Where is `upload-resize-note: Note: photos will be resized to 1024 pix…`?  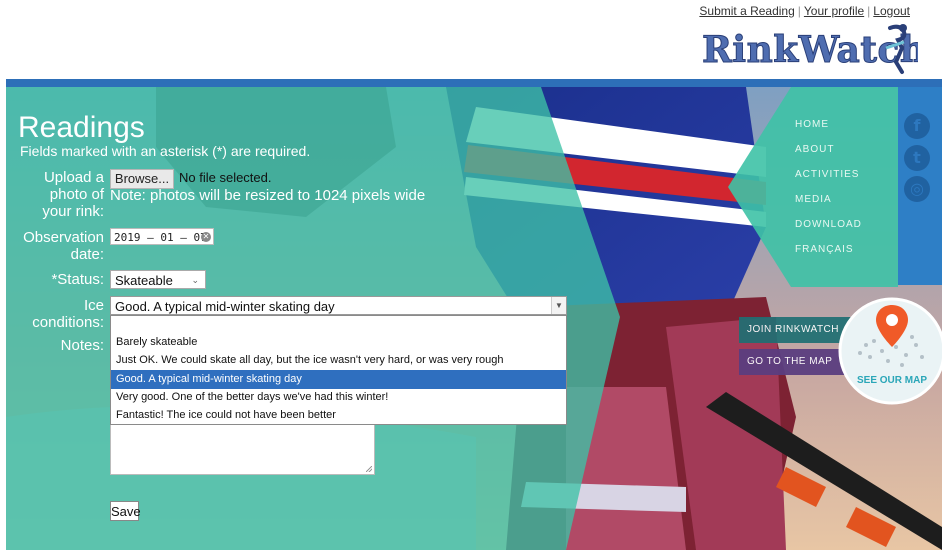
upload-resize-note: Note: photos will be resized to 1024 pix… is located at coordinates (268, 195).